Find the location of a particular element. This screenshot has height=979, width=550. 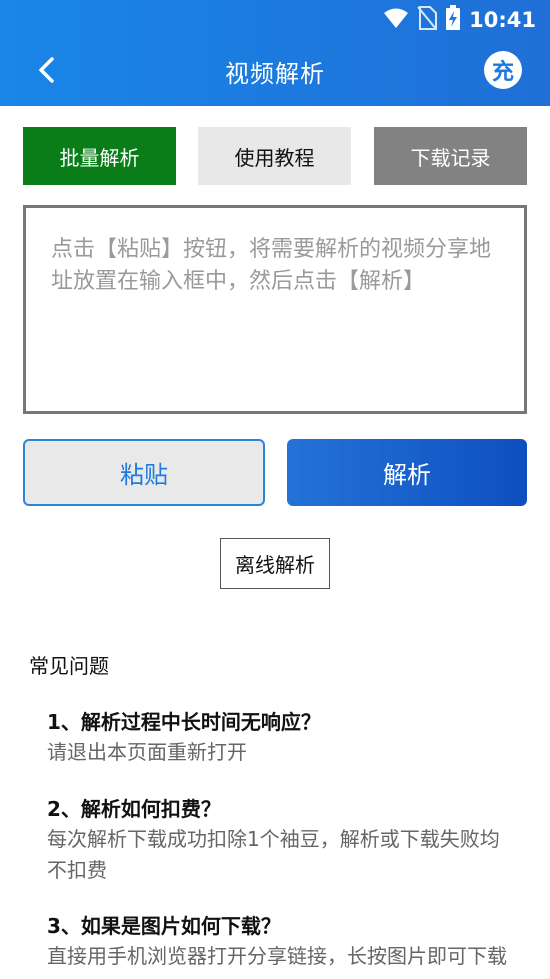

status-icons: 10:41 is located at coordinates (459, 20).